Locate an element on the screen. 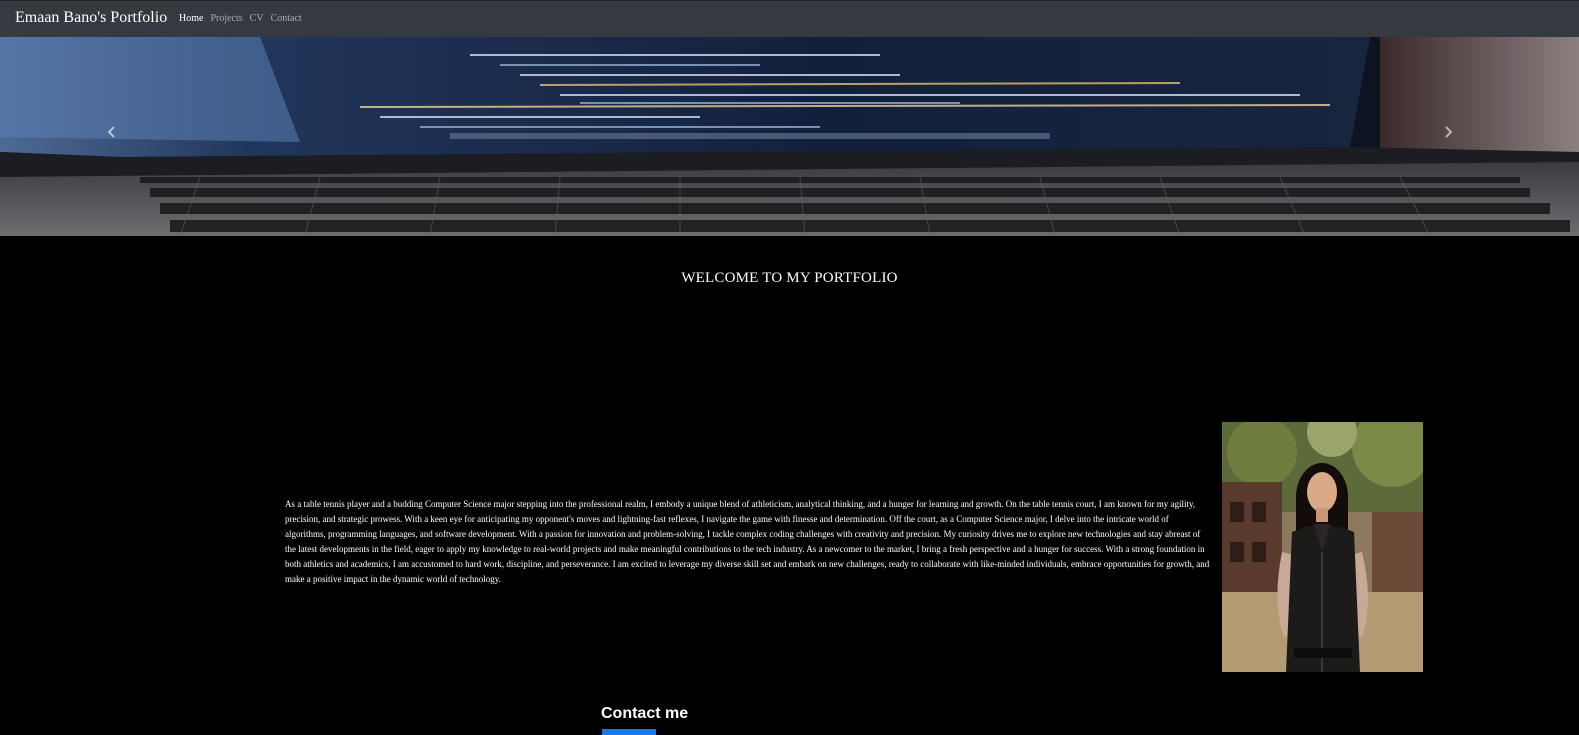  carousel-prev-button is located at coordinates (118, 137).